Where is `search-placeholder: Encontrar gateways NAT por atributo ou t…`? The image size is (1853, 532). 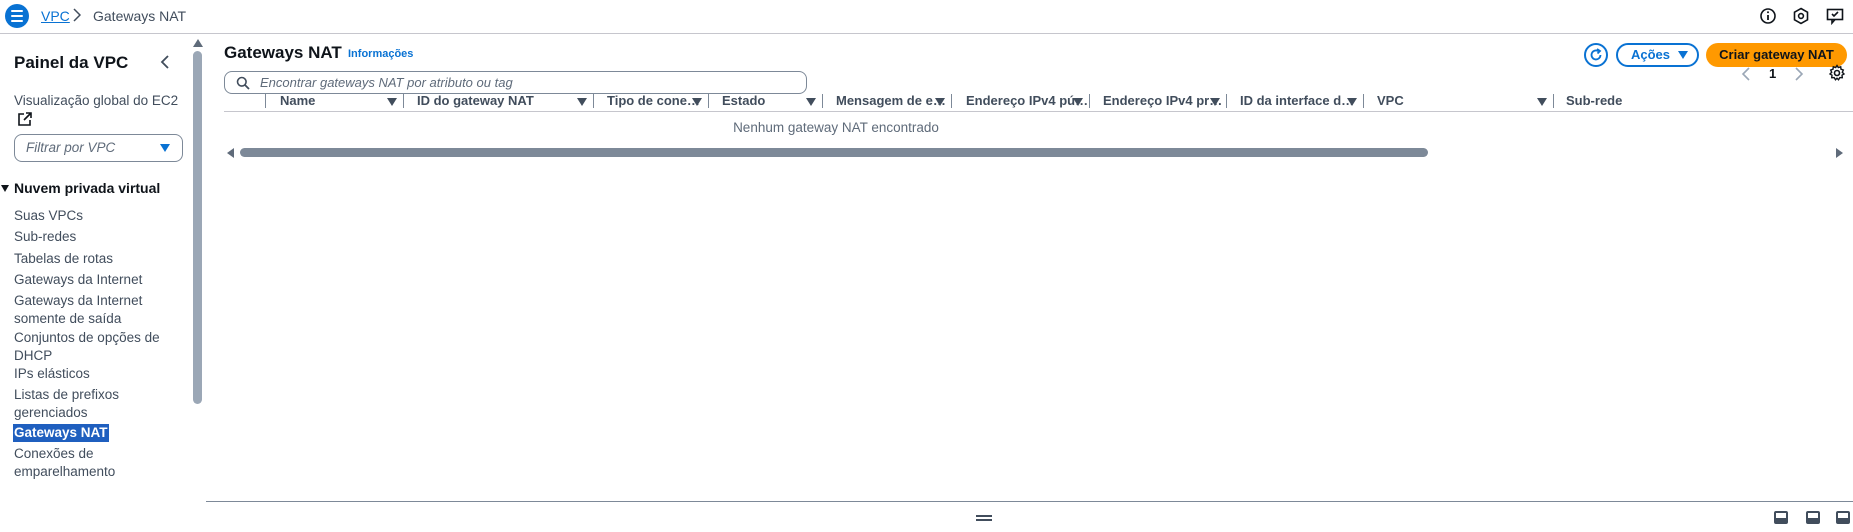
search-placeholder: Encontrar gateways NAT por atributo ou t… is located at coordinates (386, 82).